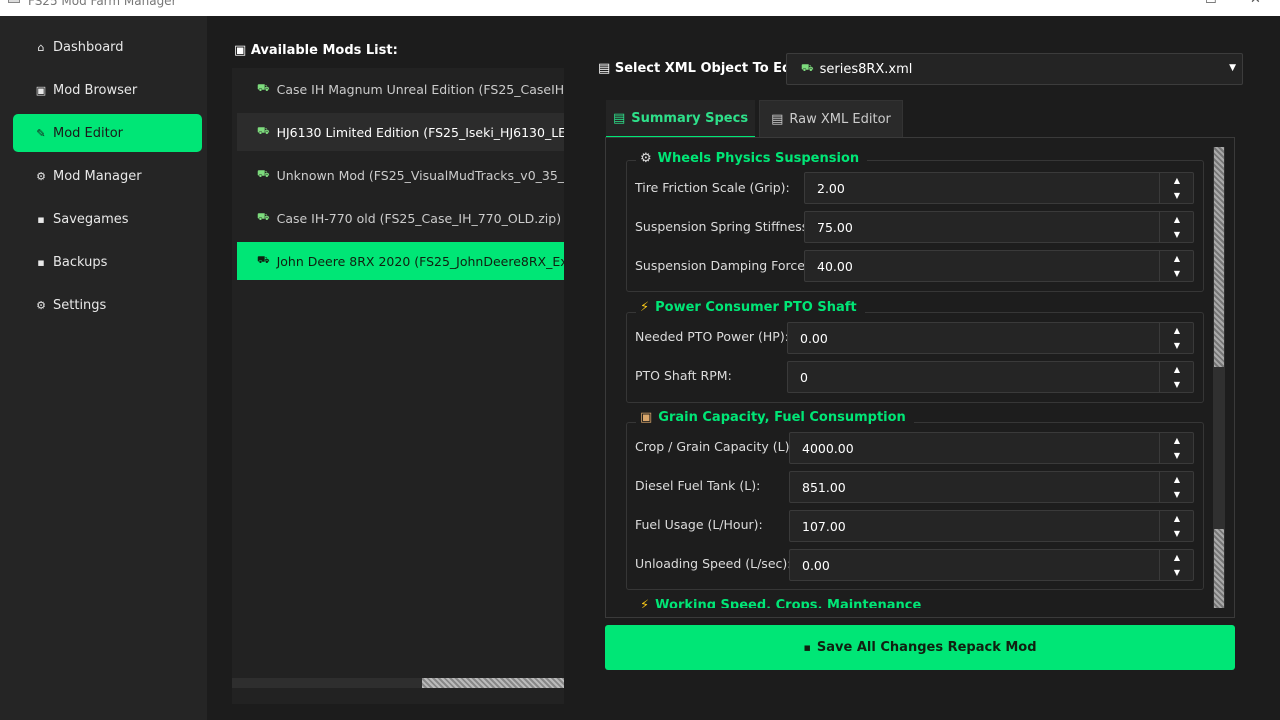 This screenshot has height=720, width=1280. Describe the element at coordinates (920, 647) in the screenshot. I see `save-repack-button: ▪ Save All Changes Repack Mod` at that location.